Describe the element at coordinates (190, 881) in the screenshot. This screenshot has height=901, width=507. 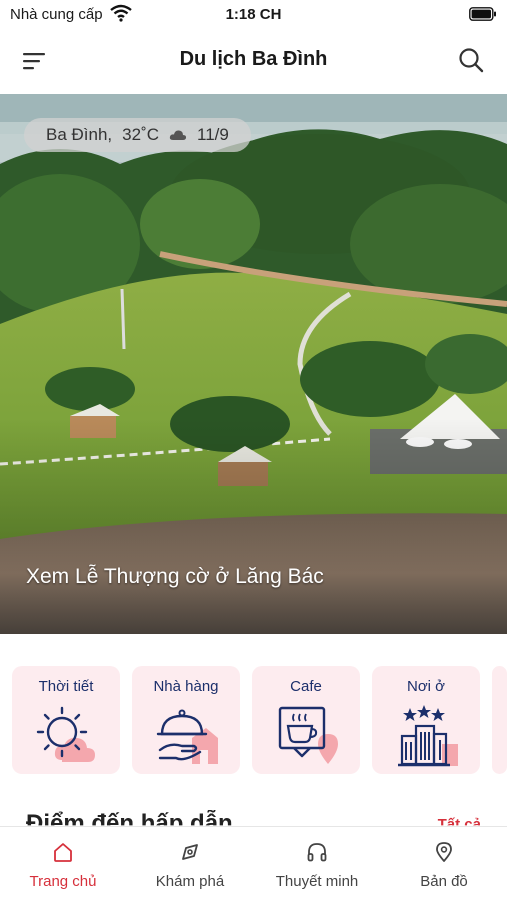
I see `tab-label: Khám phá` at that location.